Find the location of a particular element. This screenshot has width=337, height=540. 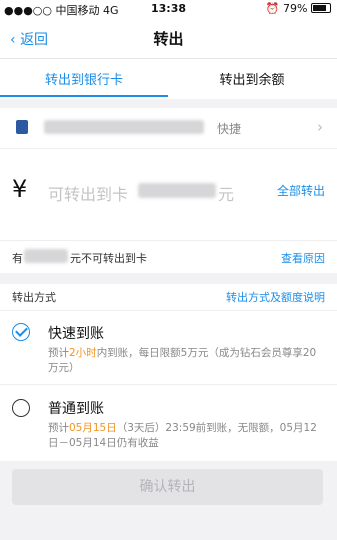

tab-to-balance: 转出到余额 is located at coordinates (252, 78).